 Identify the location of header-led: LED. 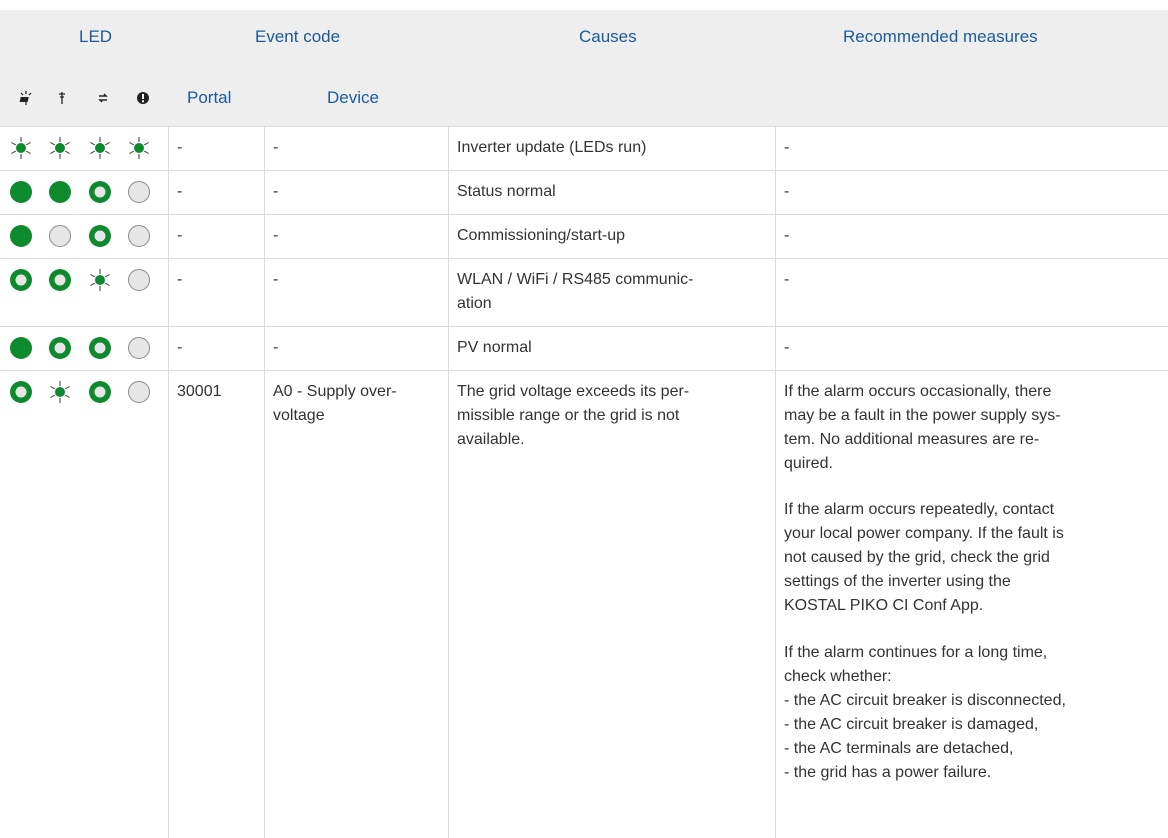
(96, 36).